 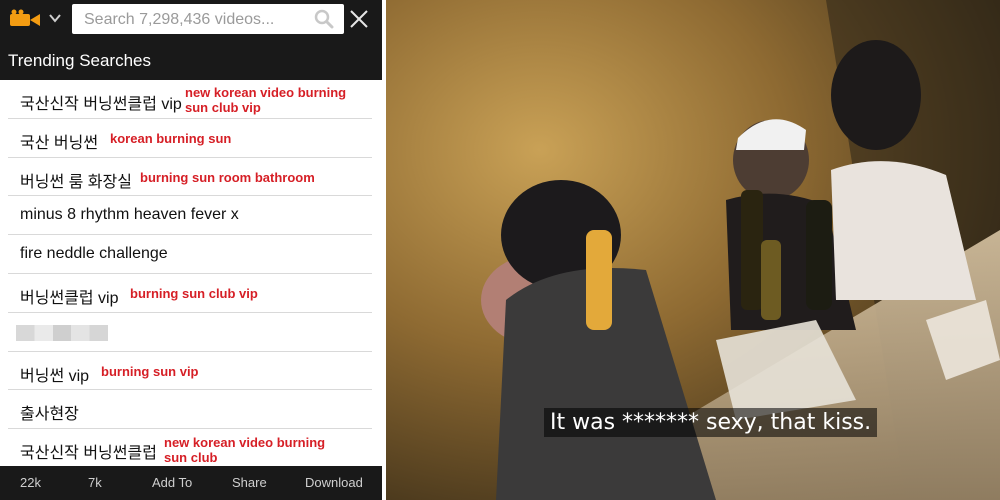 What do you see at coordinates (80, 60) in the screenshot?
I see `trending-title: Trending Searches` at bounding box center [80, 60].